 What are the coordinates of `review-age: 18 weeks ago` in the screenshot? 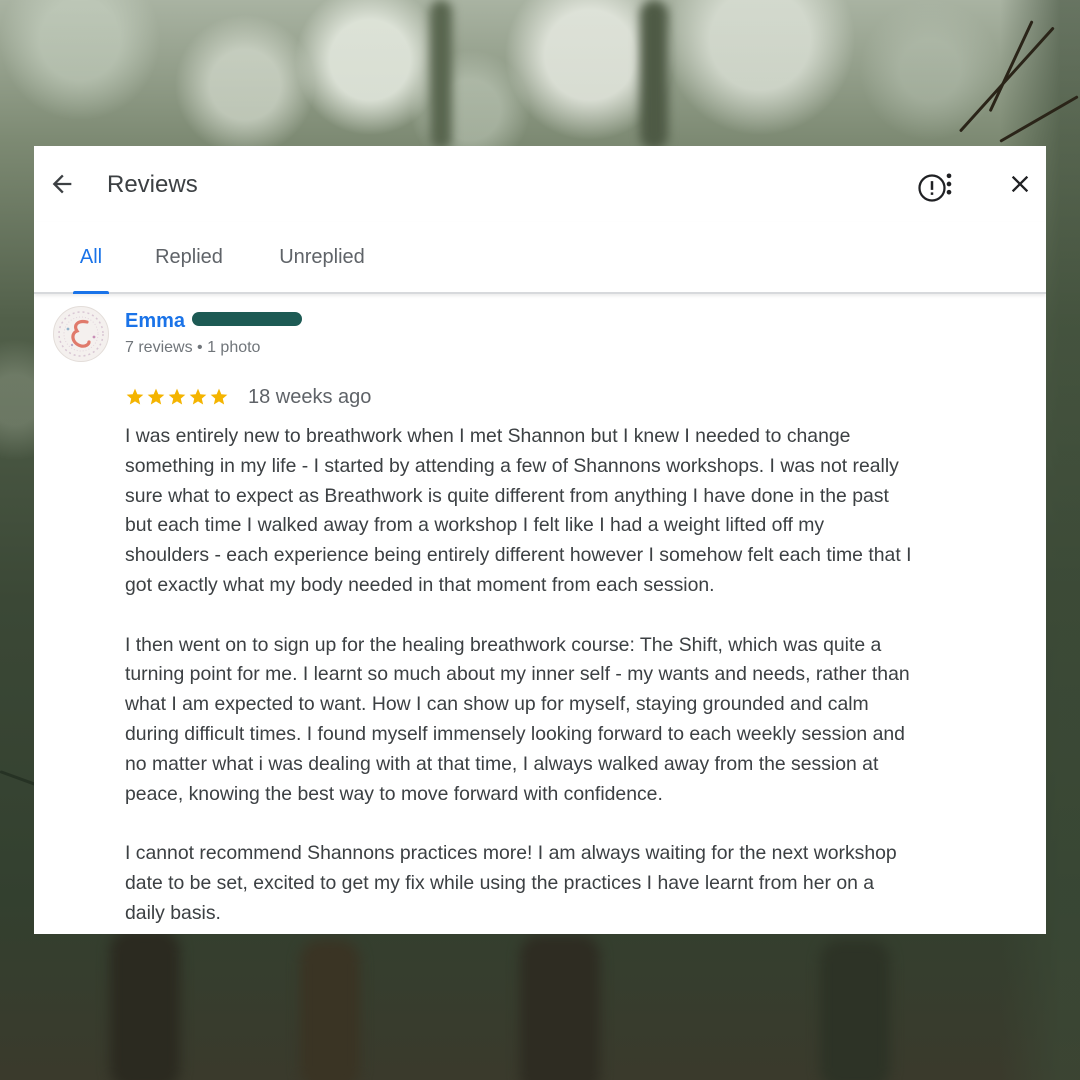 It's located at (310, 396).